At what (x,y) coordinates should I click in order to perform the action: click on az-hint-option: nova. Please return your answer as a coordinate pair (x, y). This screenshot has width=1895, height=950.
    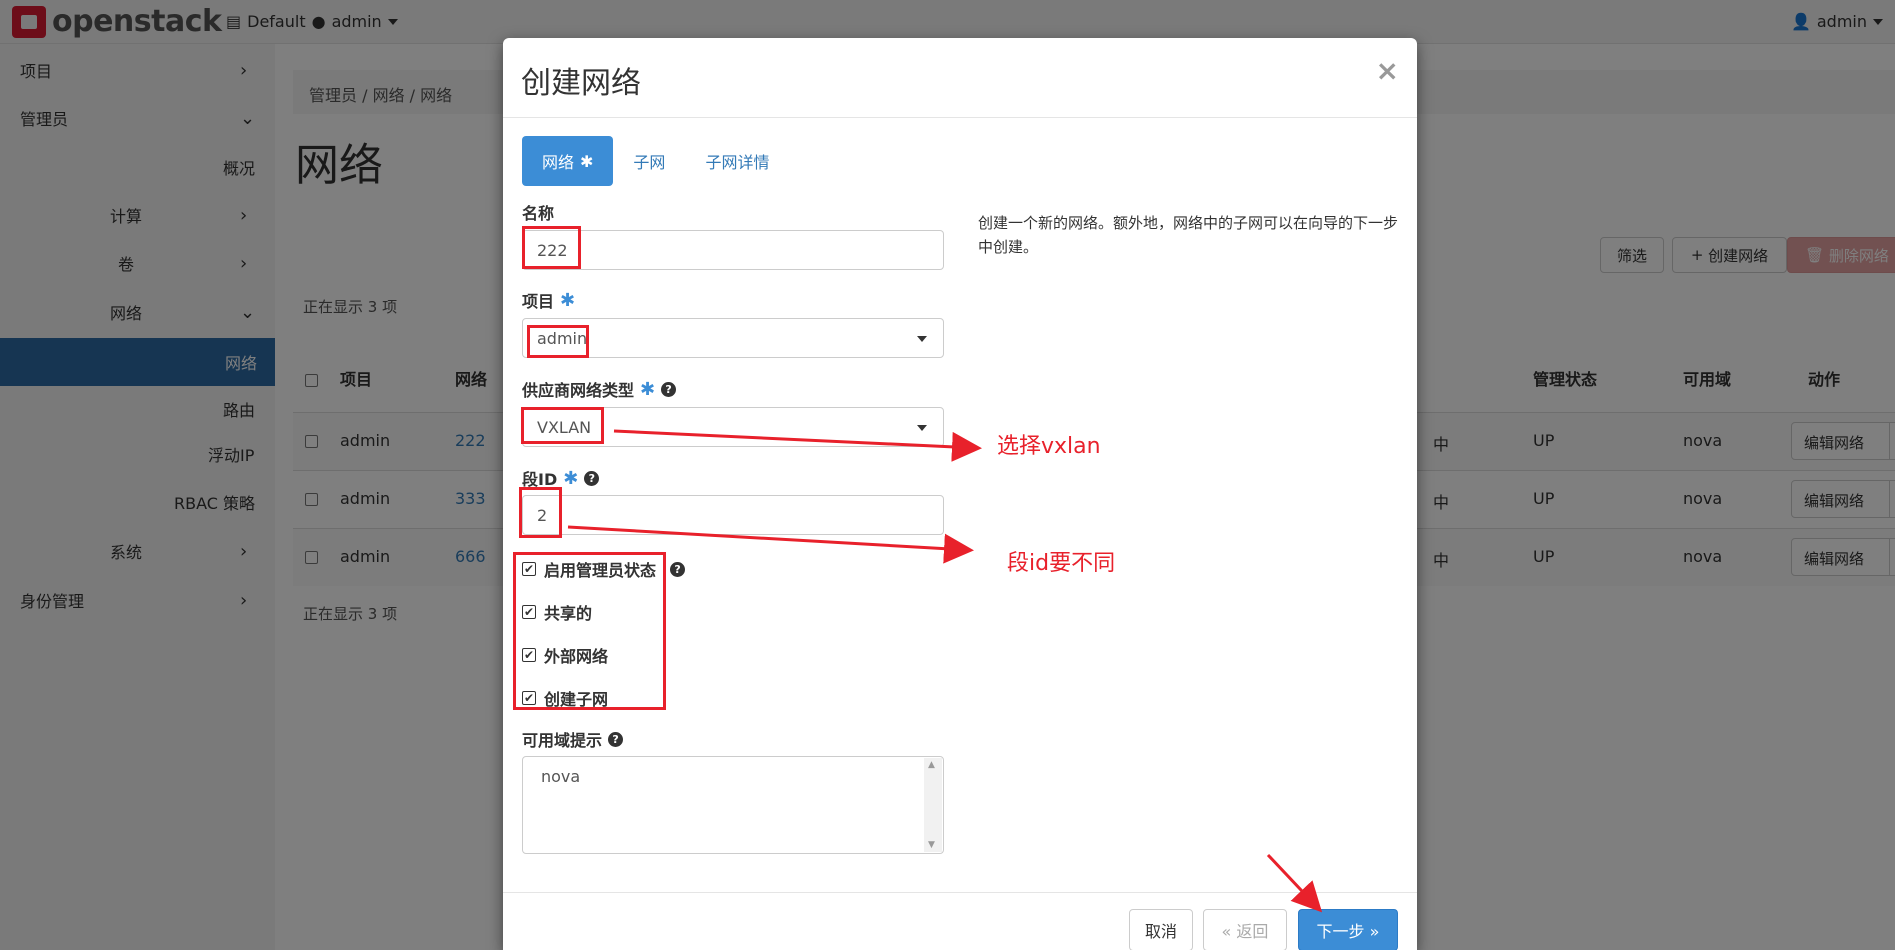
    Looking at the image, I should click on (560, 776).